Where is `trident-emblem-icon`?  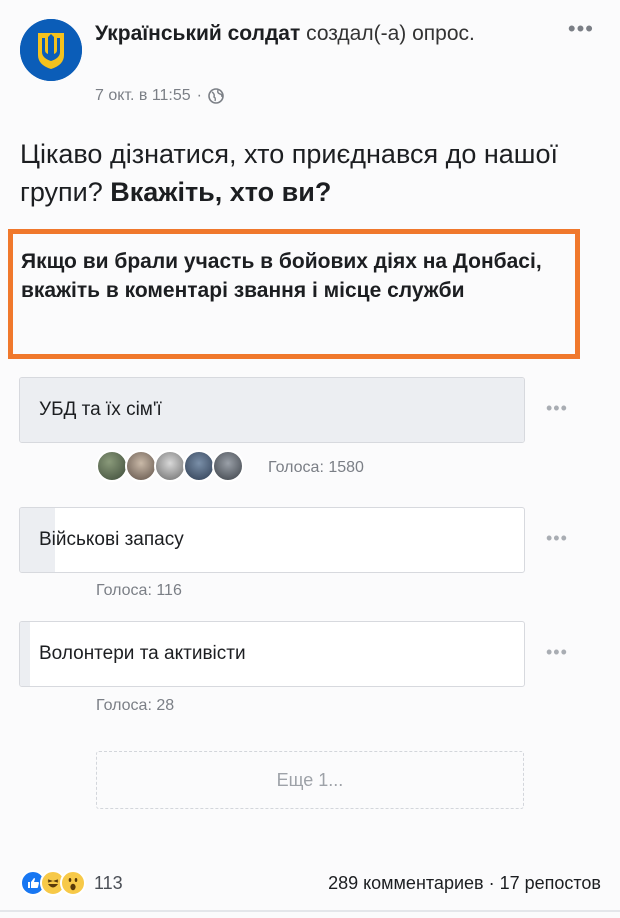 trident-emblem-icon is located at coordinates (51, 50).